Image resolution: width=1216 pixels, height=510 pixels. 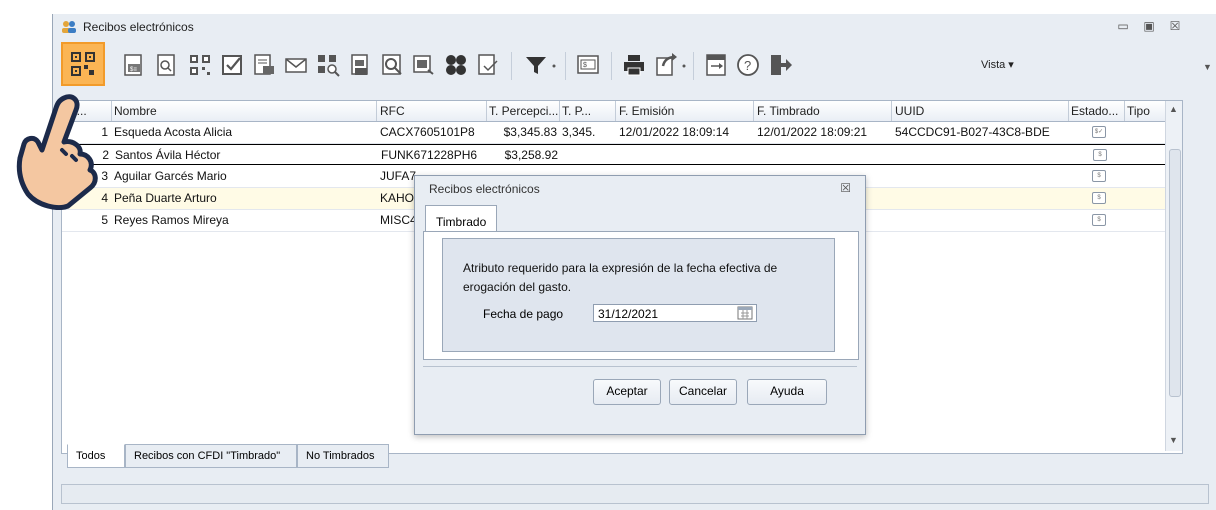 What do you see at coordinates (1099, 132) in the screenshot?
I see `estado-timbrado-icon: $✓` at bounding box center [1099, 132].